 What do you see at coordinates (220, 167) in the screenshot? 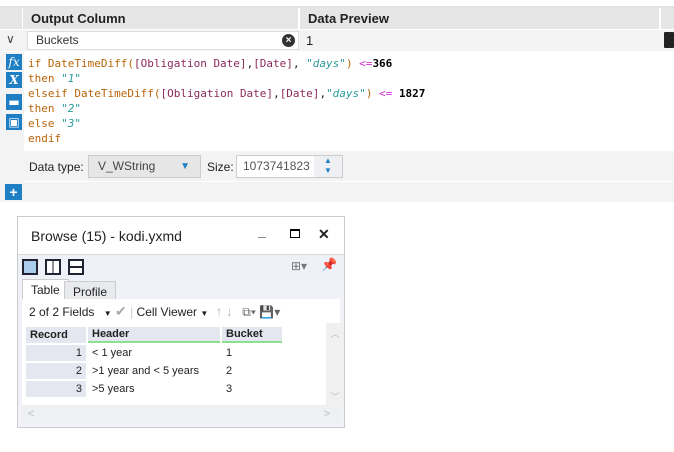
I see `size-label: Size:` at bounding box center [220, 167].